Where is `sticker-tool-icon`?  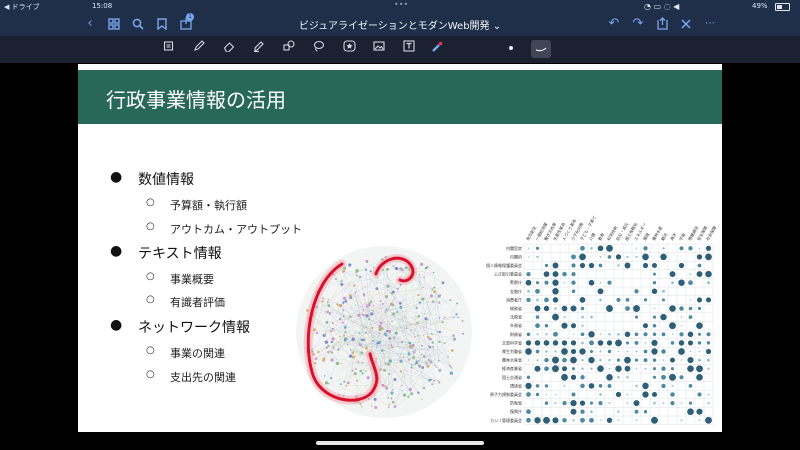
sticker-tool-icon is located at coordinates (349, 49).